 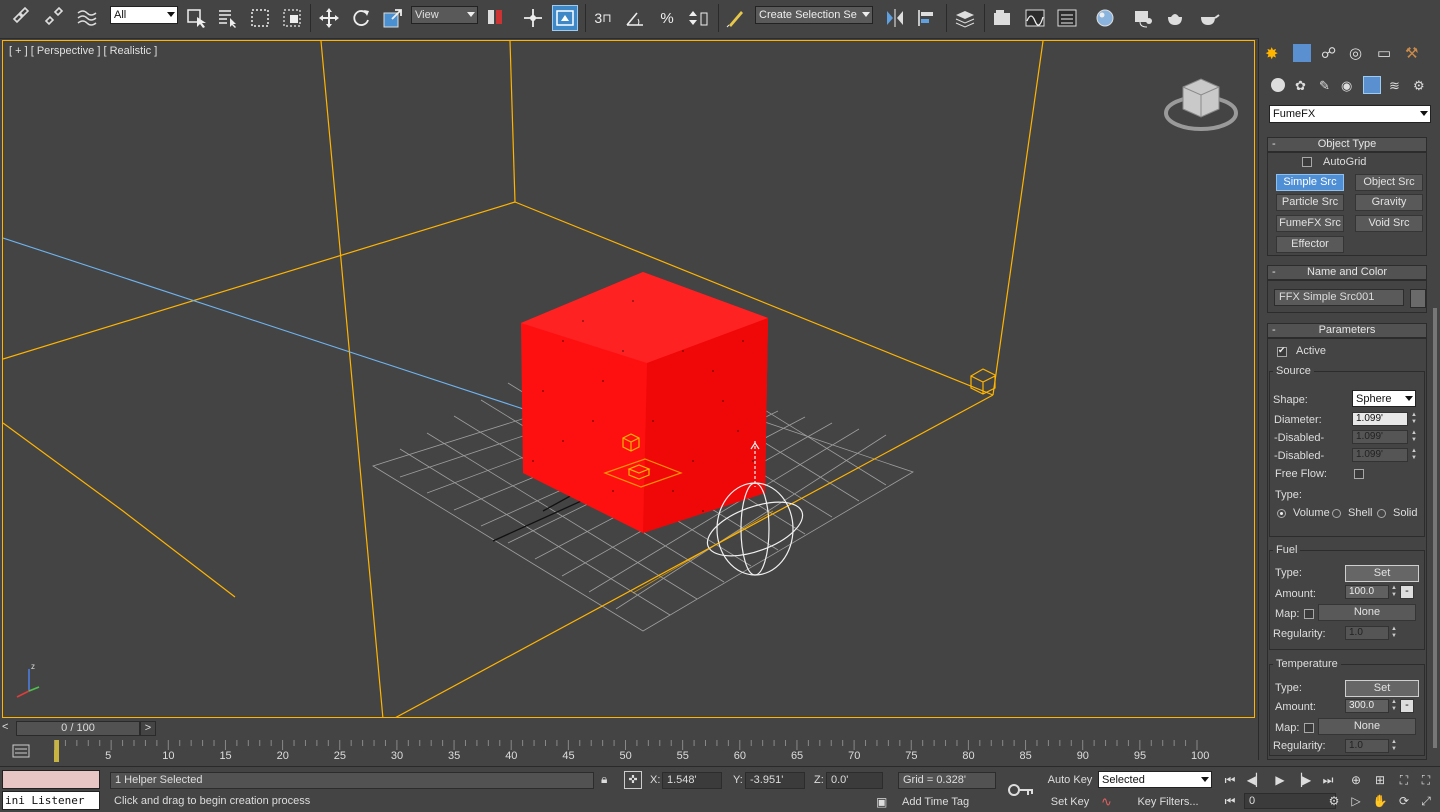 I want to click on rendered-frame-window-icon, so click(x=1175, y=18).